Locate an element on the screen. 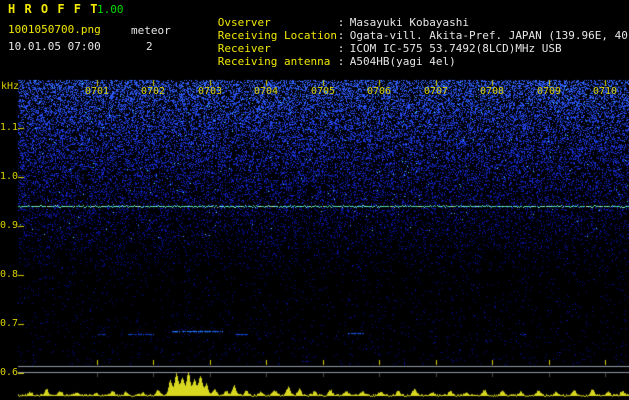  output-filename: 1001050700.png is located at coordinates (54, 29).